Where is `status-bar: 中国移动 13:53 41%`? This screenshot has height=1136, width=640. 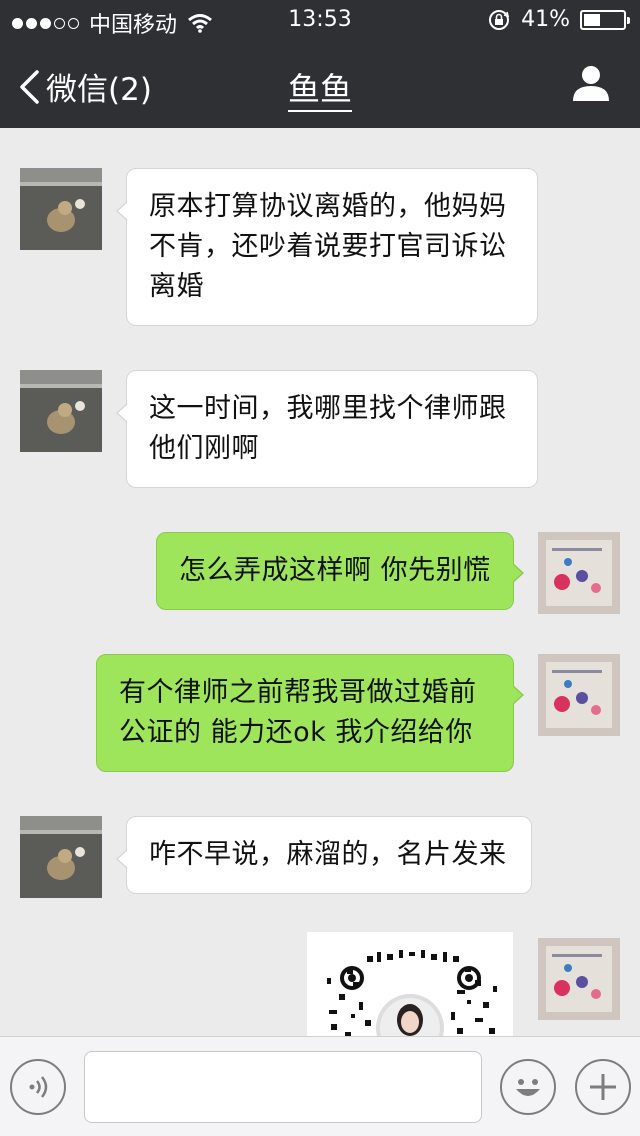 status-bar: 中国移动 13:53 41% is located at coordinates (320, 20).